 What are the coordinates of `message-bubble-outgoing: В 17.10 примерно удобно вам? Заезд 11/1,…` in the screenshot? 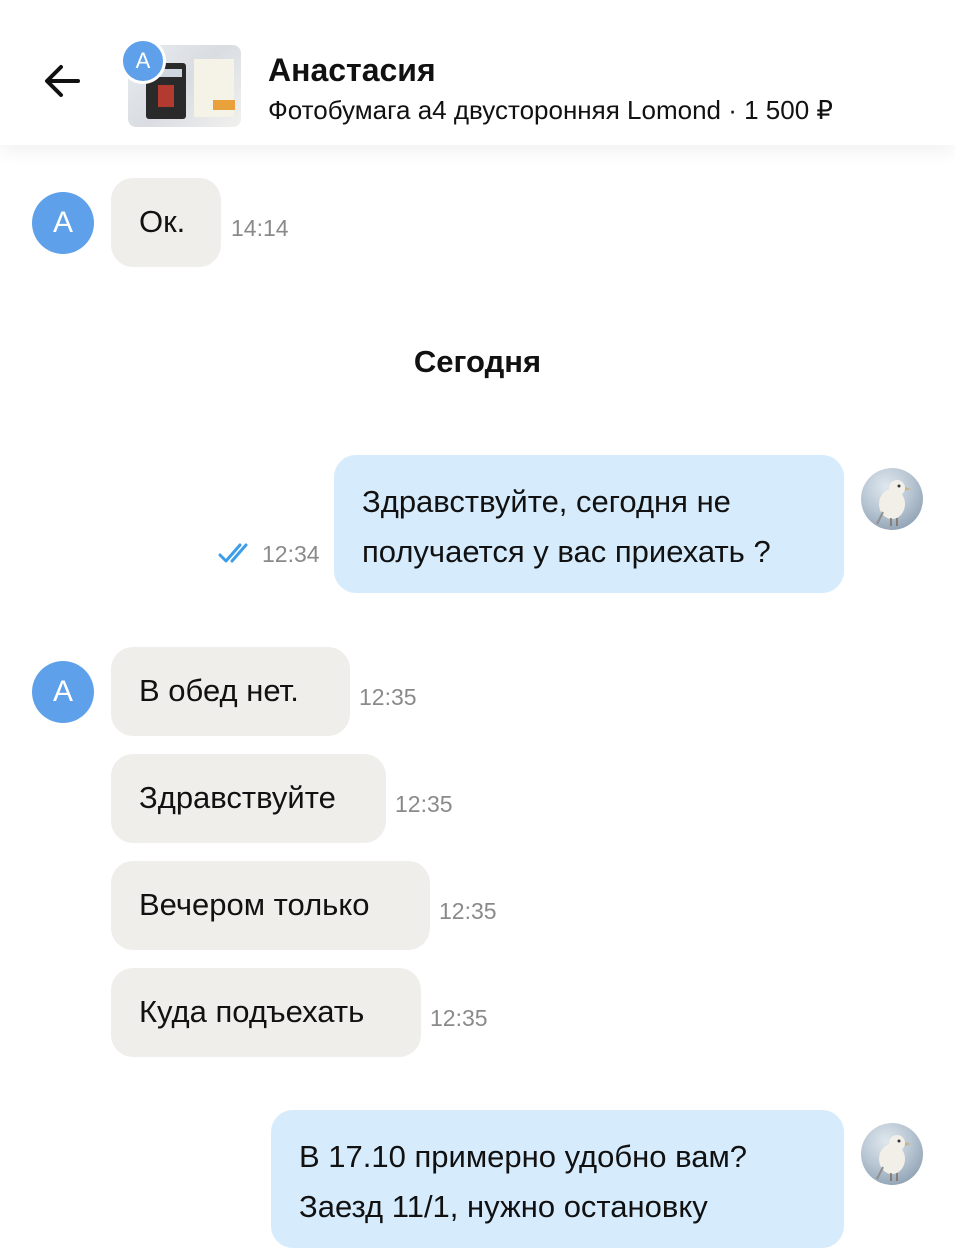 It's located at (557, 1179).